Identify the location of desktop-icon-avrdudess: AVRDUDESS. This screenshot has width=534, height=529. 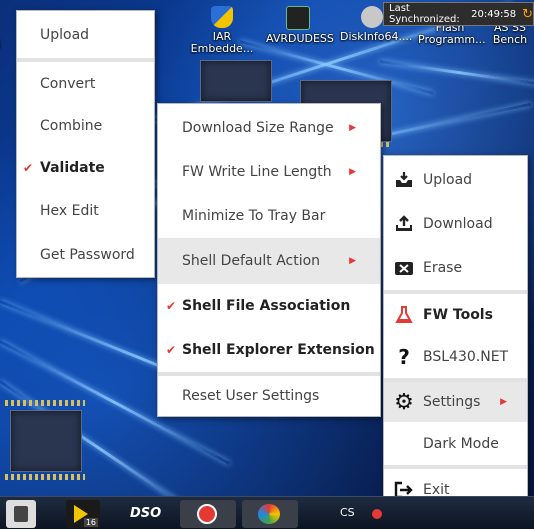
(300, 25).